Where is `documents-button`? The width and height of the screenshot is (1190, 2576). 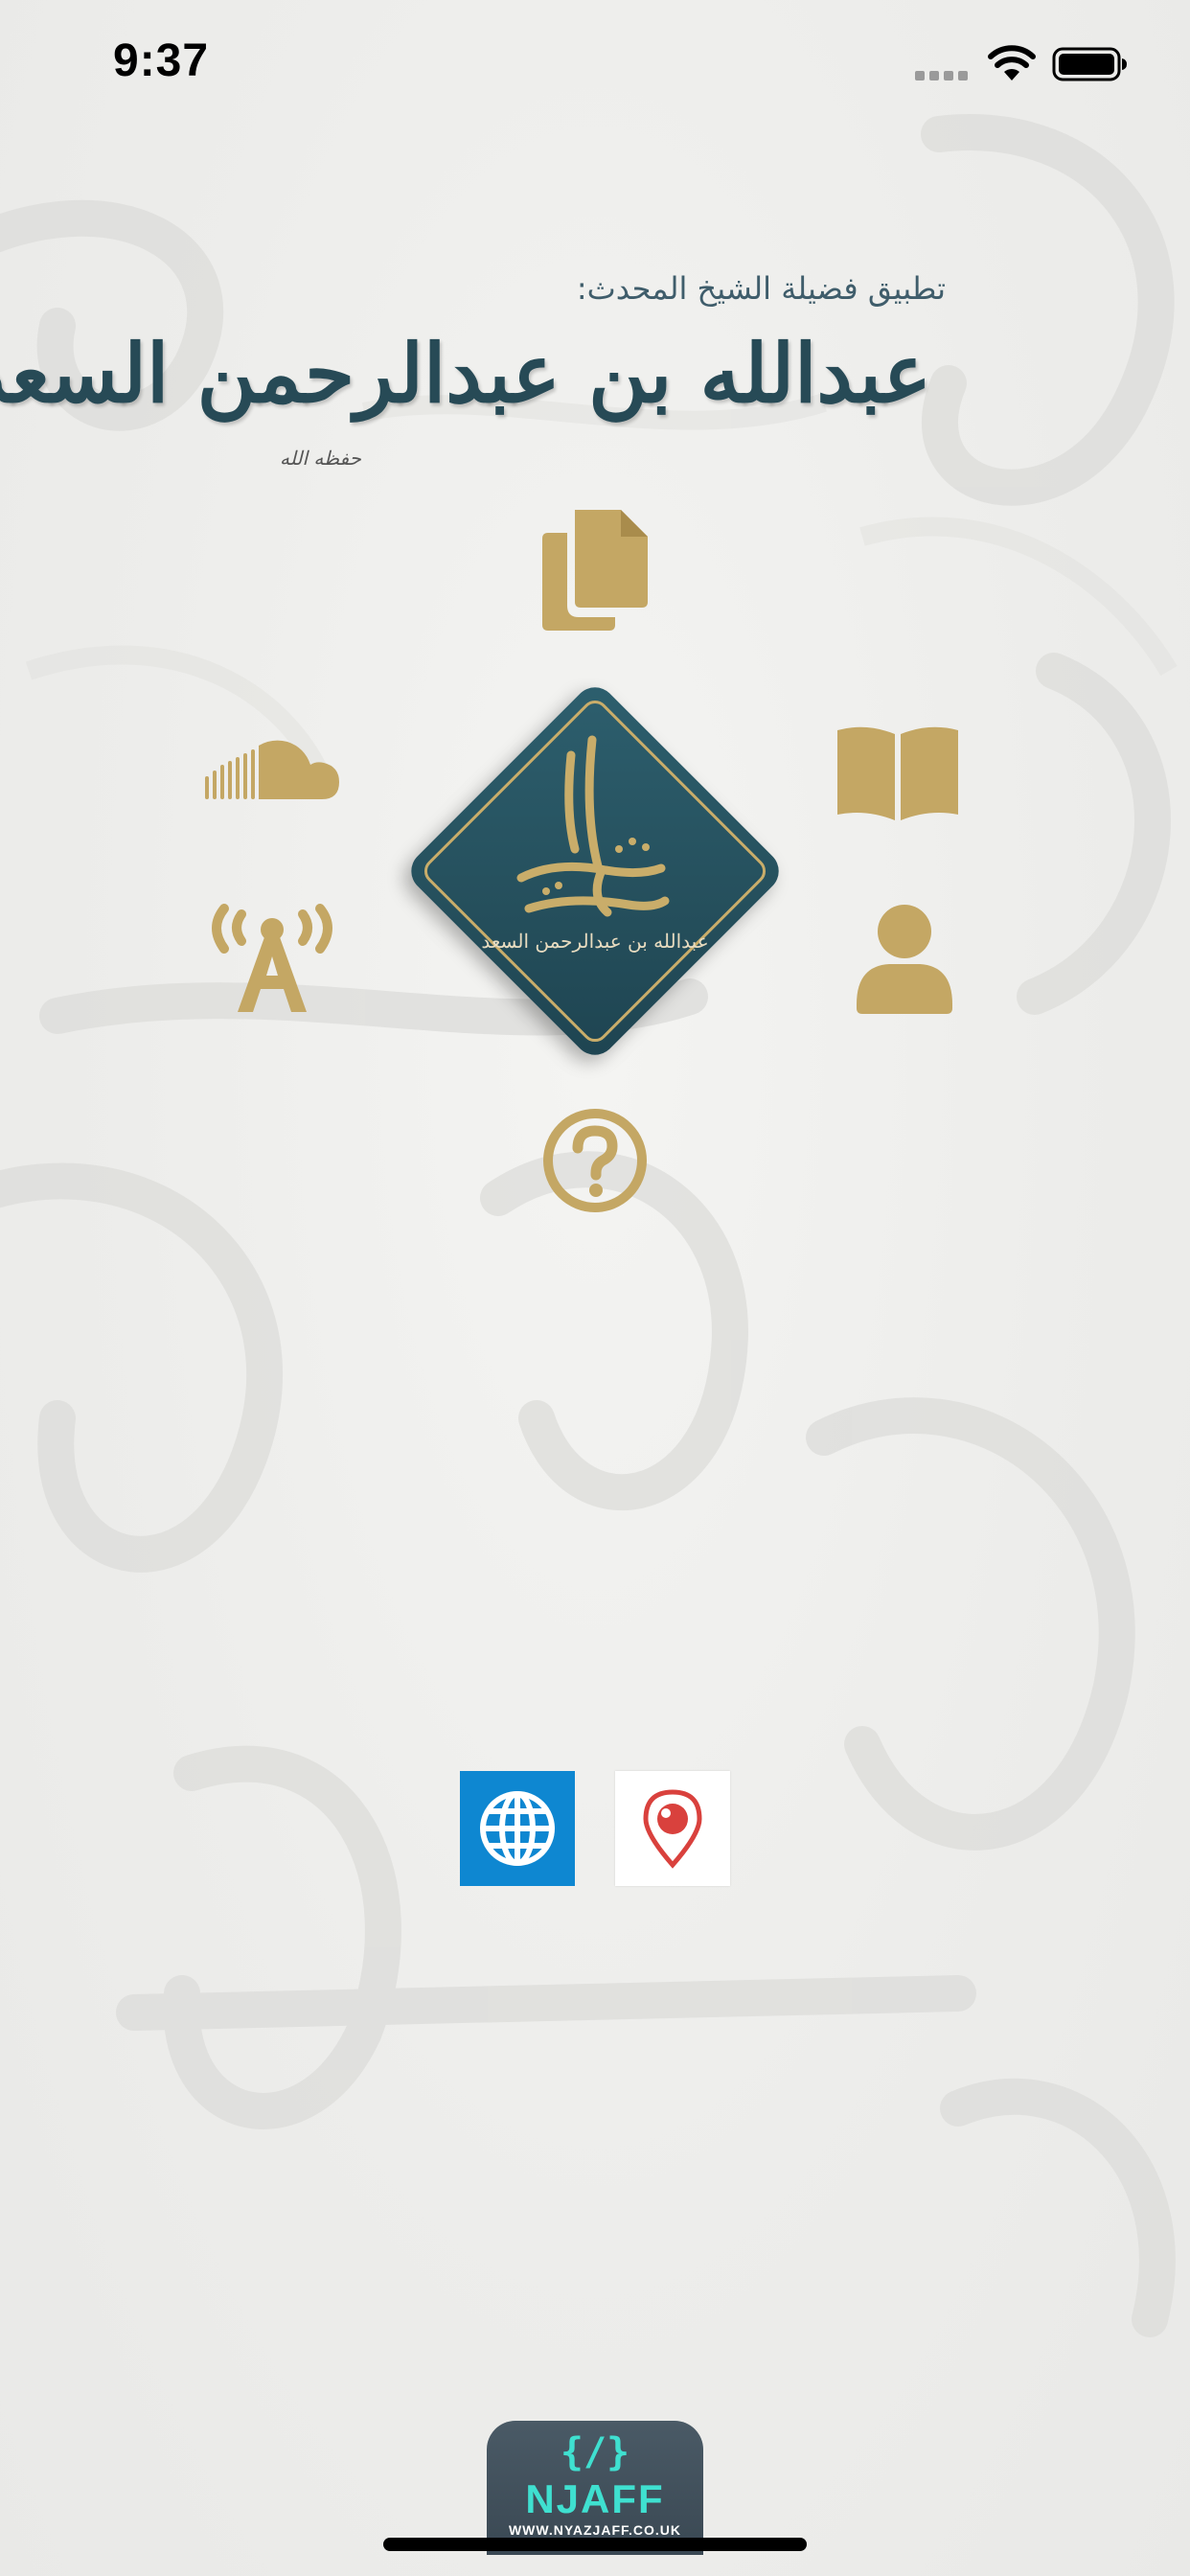 documents-button is located at coordinates (595, 571).